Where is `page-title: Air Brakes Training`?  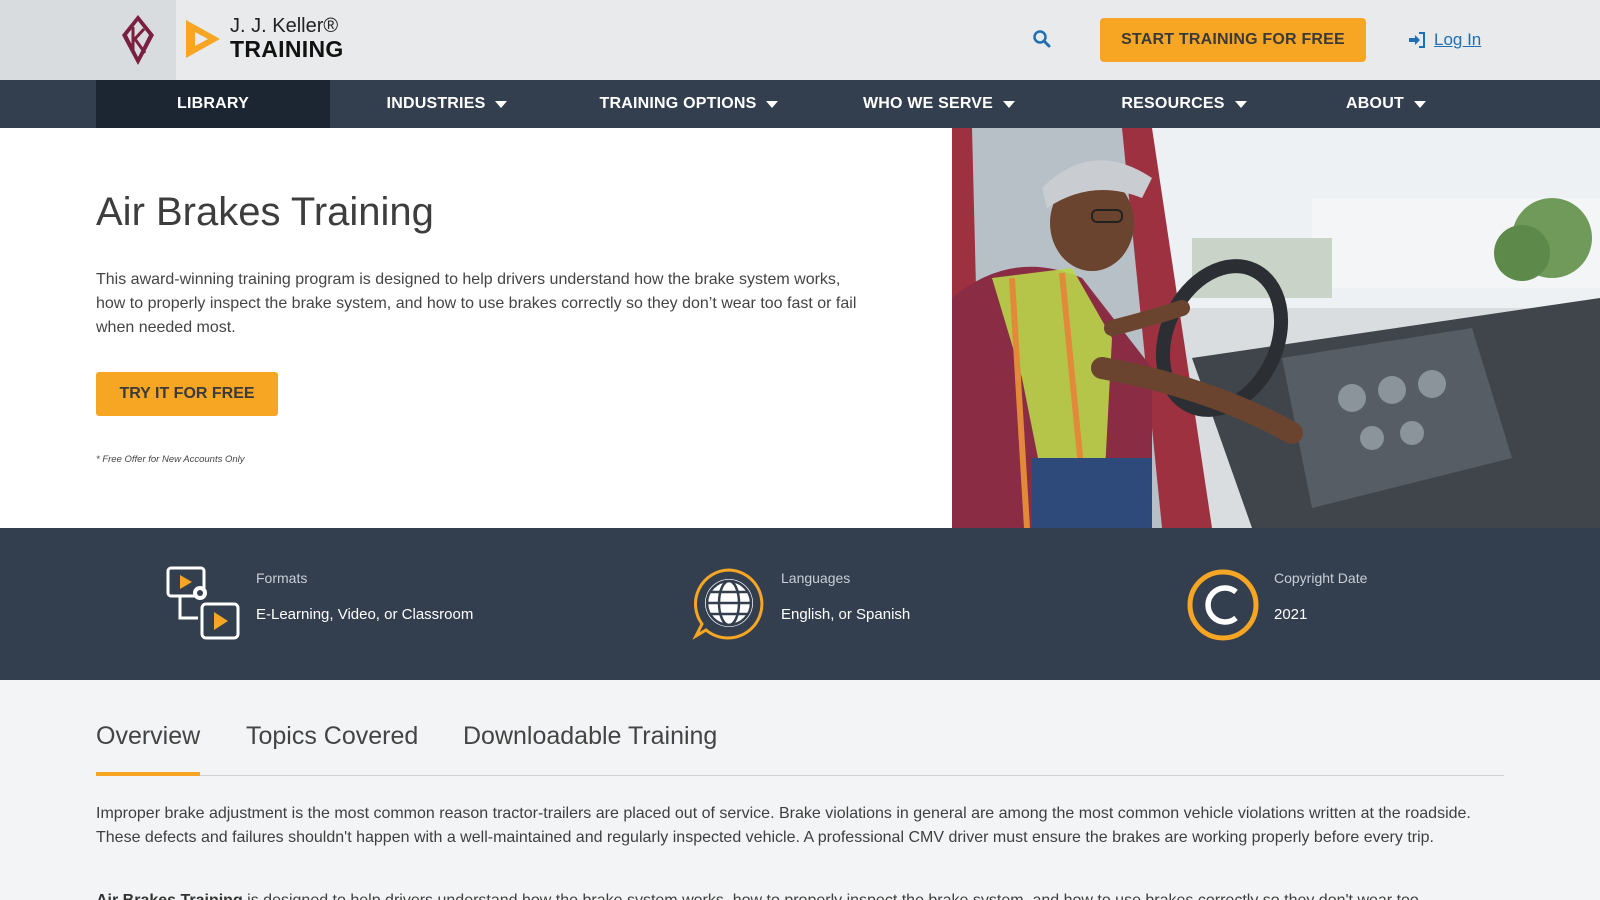
page-title: Air Brakes Training is located at coordinates (265, 212).